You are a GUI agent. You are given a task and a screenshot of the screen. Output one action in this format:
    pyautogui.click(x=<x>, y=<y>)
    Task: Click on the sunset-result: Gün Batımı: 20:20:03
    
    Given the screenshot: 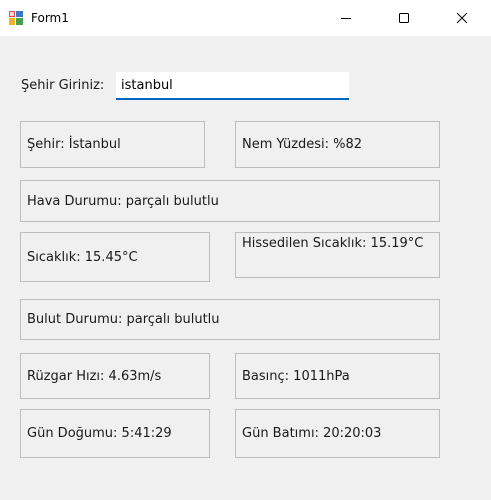 What is the action you would take?
    pyautogui.click(x=312, y=433)
    